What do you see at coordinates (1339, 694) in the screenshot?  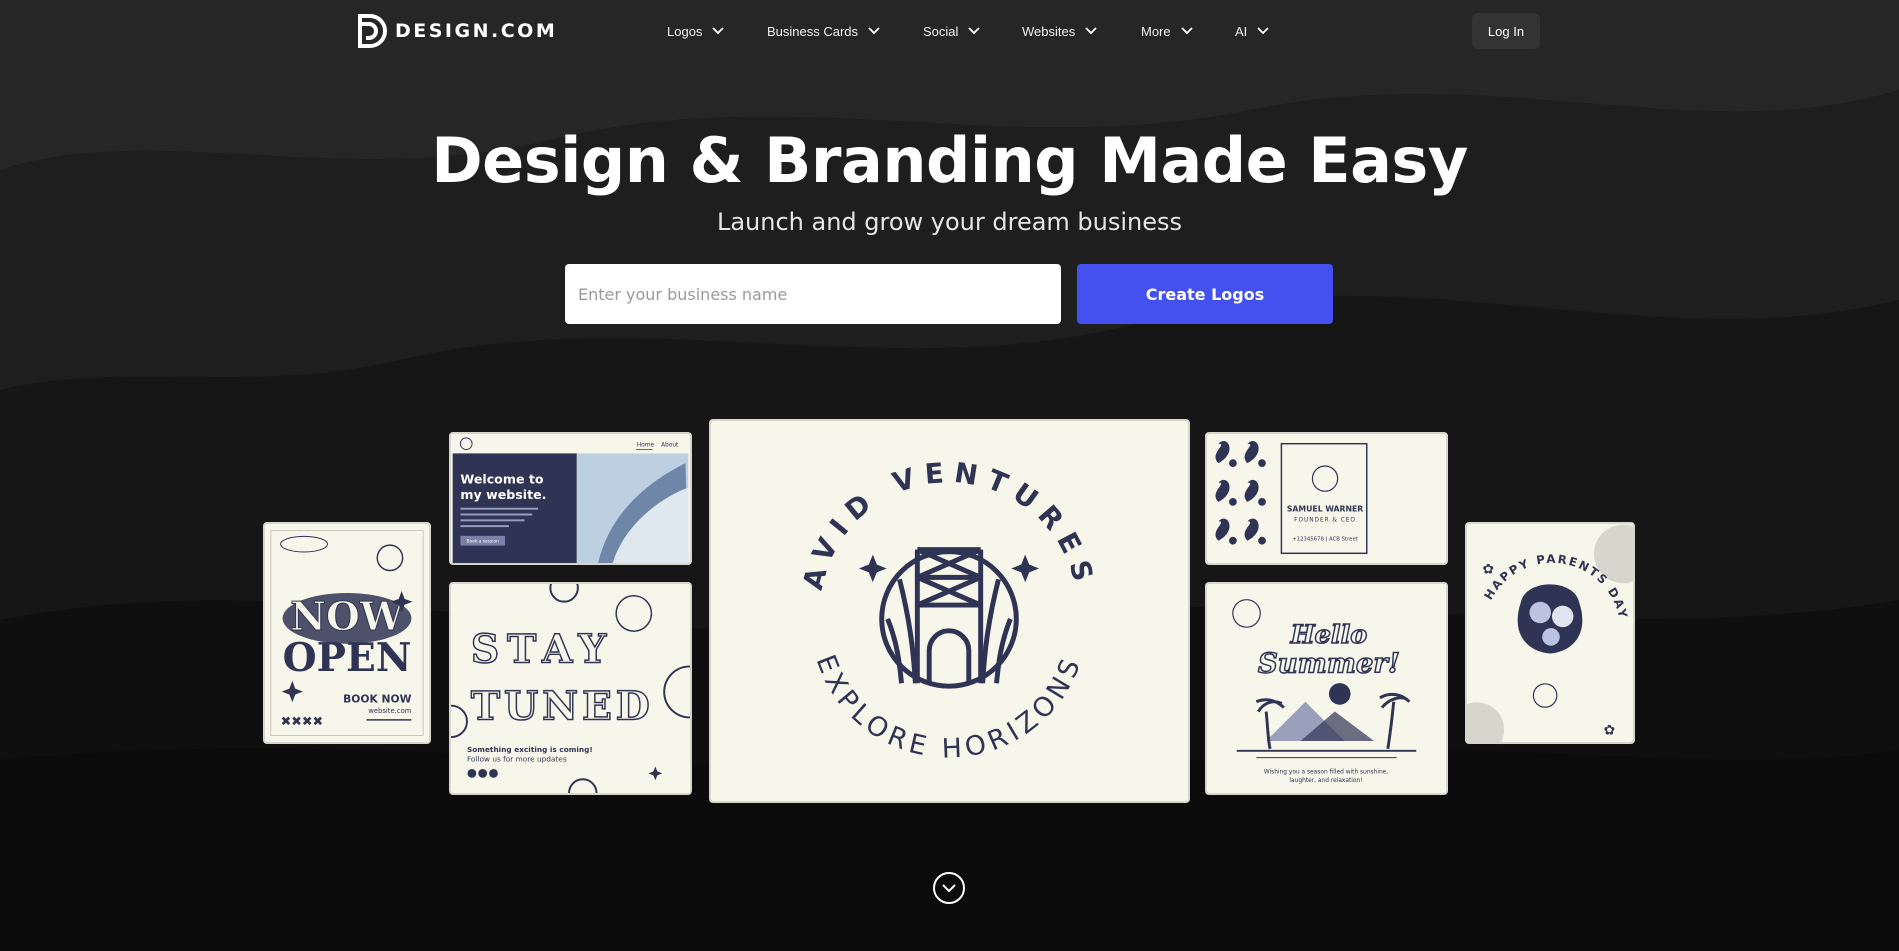 I see `sun-icon` at bounding box center [1339, 694].